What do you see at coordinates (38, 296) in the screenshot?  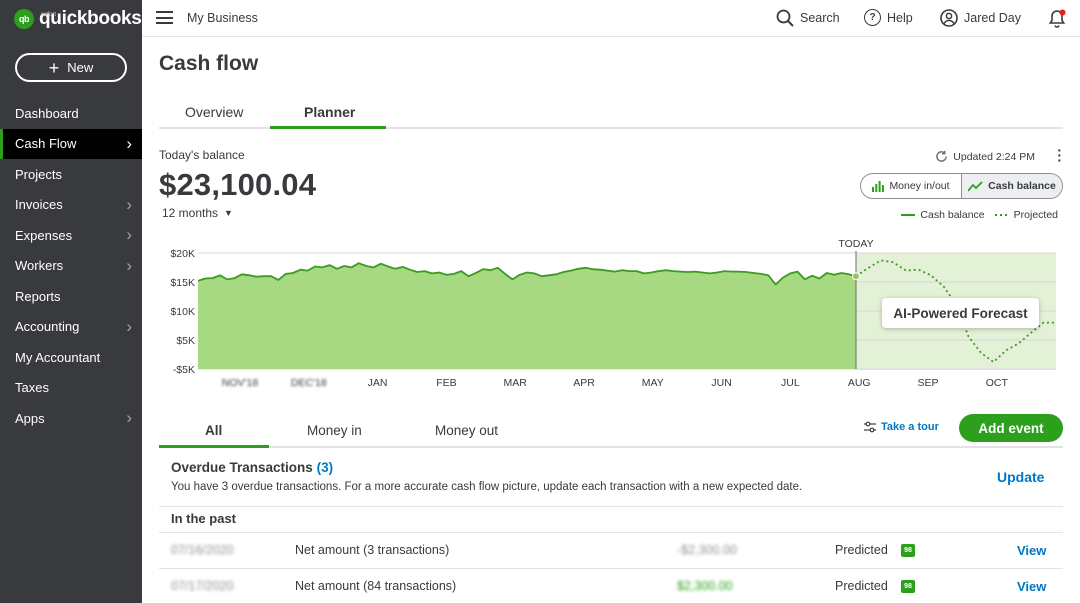 I see `sidebar-item-label: Reports` at bounding box center [38, 296].